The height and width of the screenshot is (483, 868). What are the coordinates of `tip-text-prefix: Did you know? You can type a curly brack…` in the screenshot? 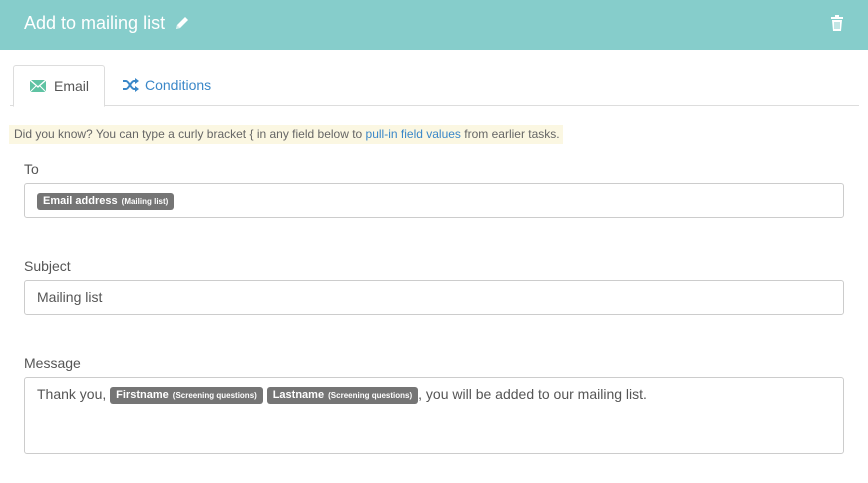 It's located at (190, 134).